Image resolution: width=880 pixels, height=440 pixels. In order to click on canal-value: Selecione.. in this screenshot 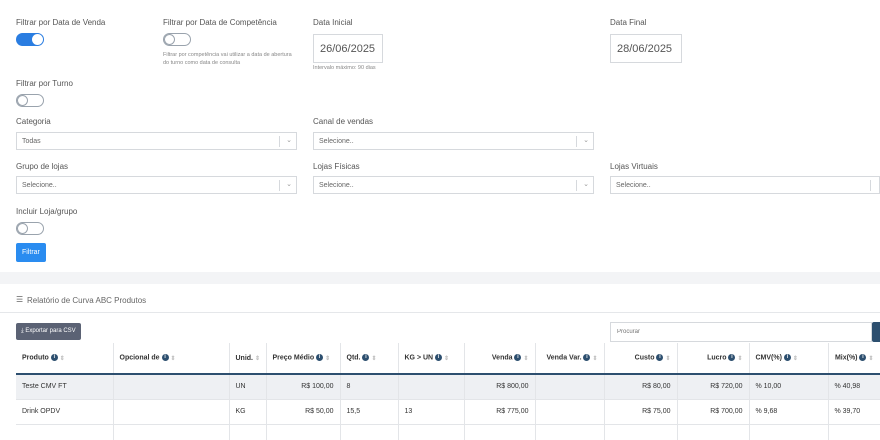, I will do `click(336, 141)`.